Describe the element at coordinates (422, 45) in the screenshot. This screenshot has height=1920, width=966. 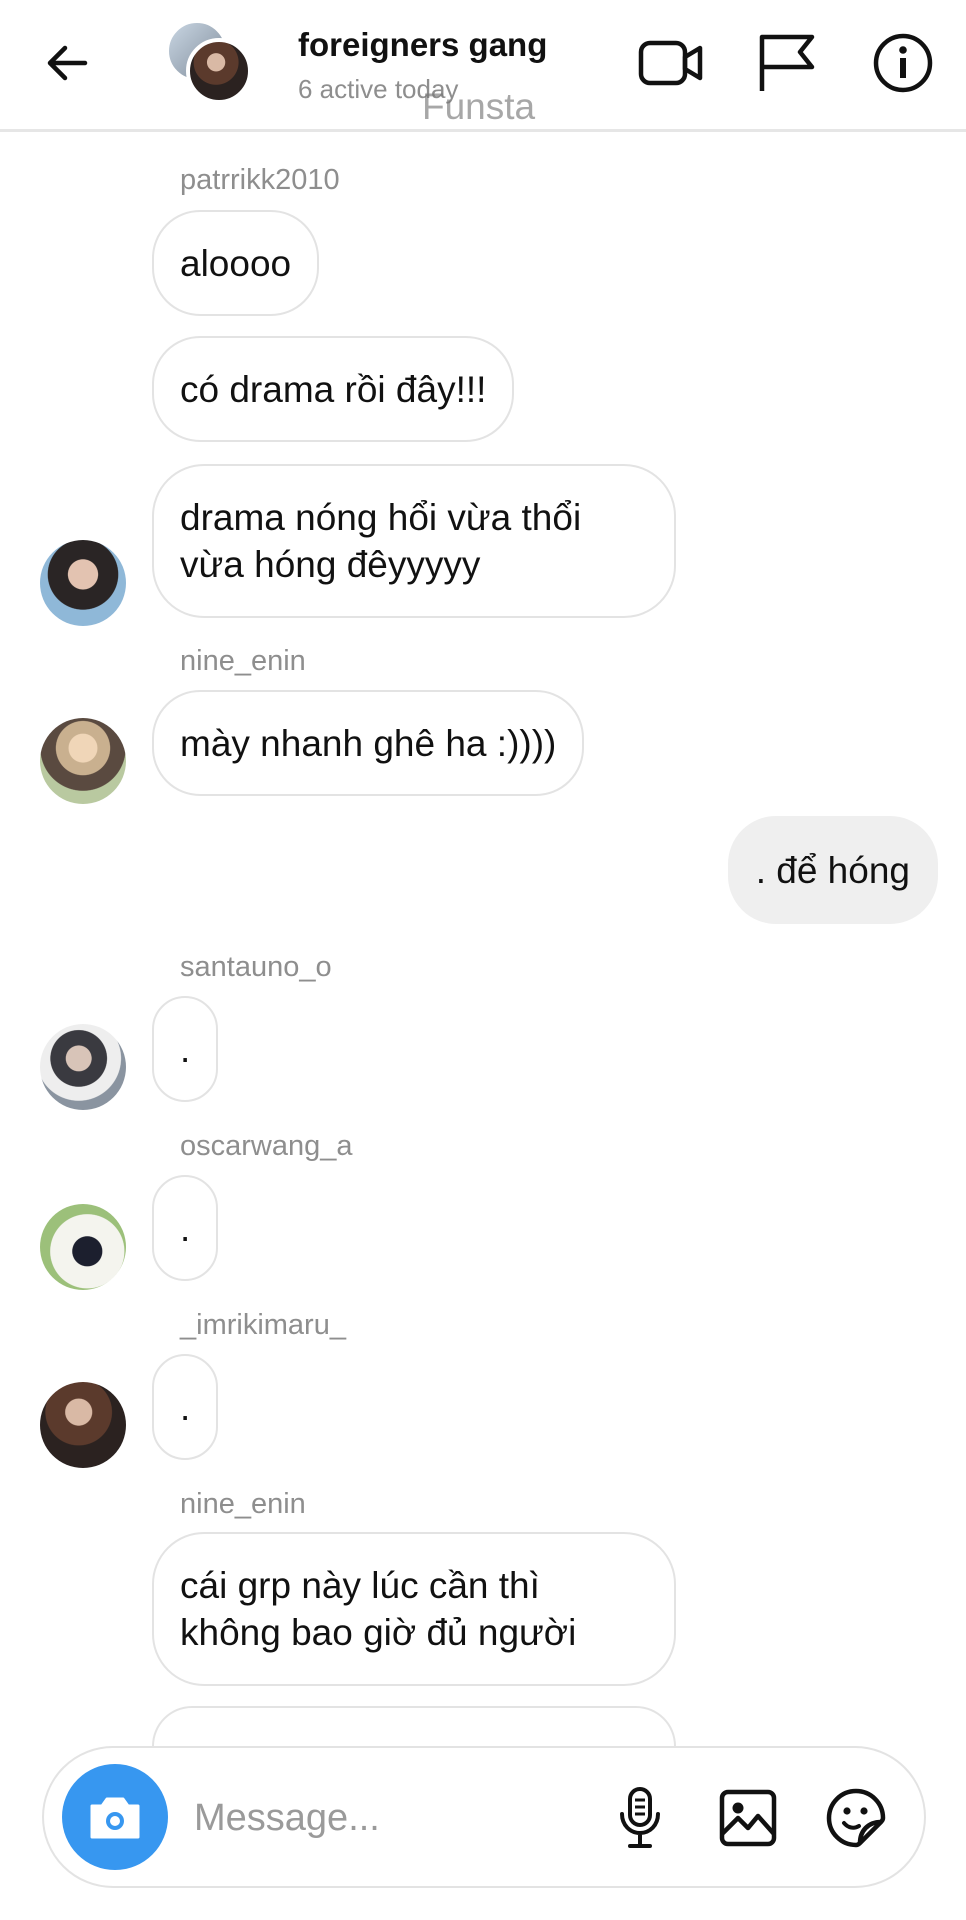
I see `chat-title: foreigners gang` at that location.